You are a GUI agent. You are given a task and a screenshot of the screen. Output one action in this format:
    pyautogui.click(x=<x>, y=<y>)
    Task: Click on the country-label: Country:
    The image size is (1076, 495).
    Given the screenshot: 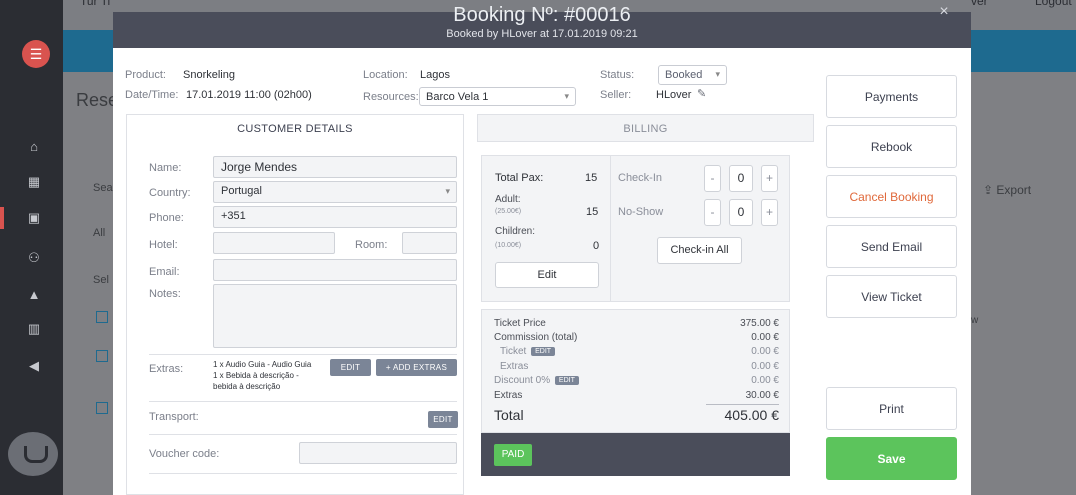 What is the action you would take?
    pyautogui.click(x=170, y=193)
    